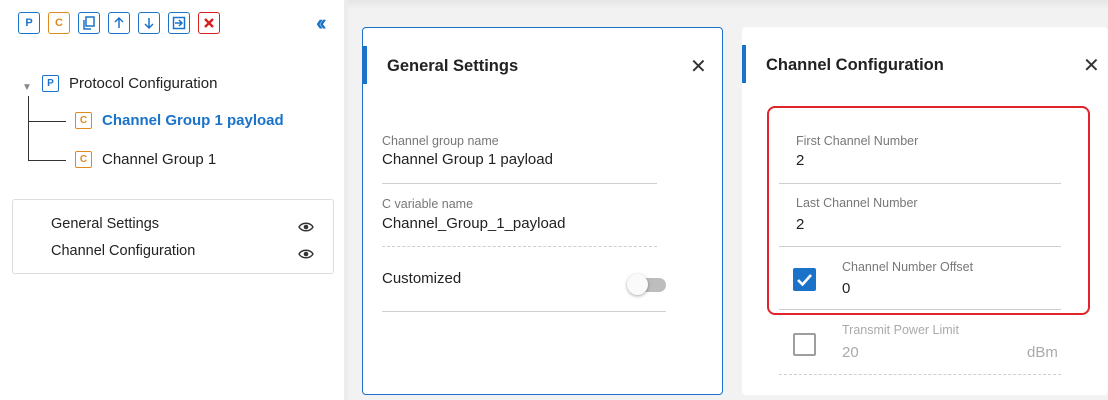 The height and width of the screenshot is (400, 1108). I want to click on field-label: Channel group name, so click(440, 141).